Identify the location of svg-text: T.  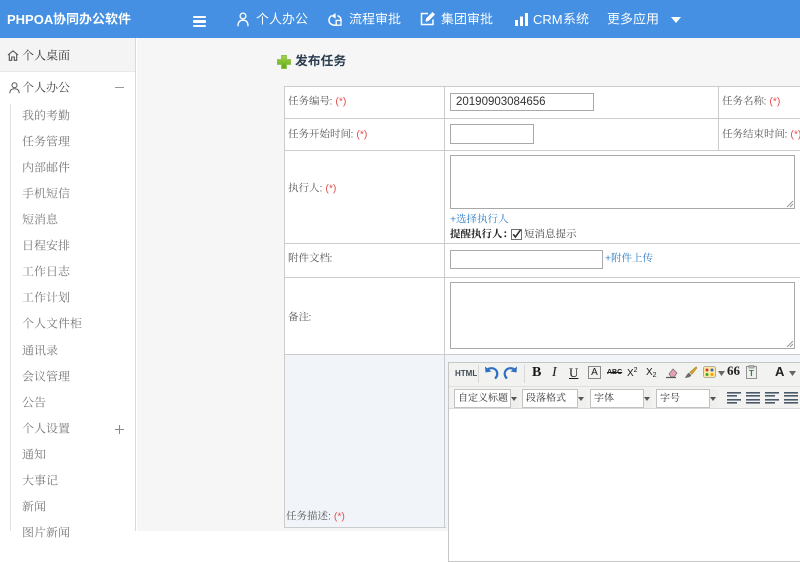
(751, 373).